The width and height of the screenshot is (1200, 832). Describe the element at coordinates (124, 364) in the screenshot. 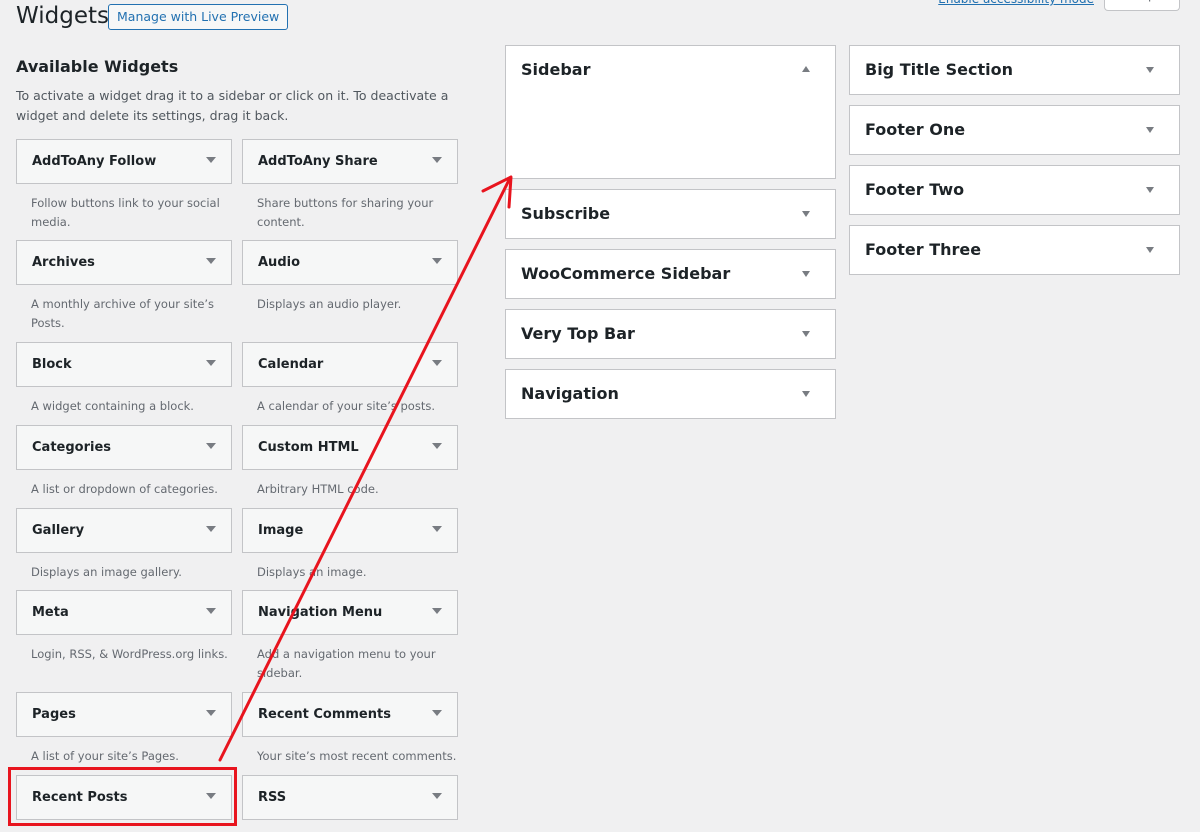

I see `widget-block: Block` at that location.